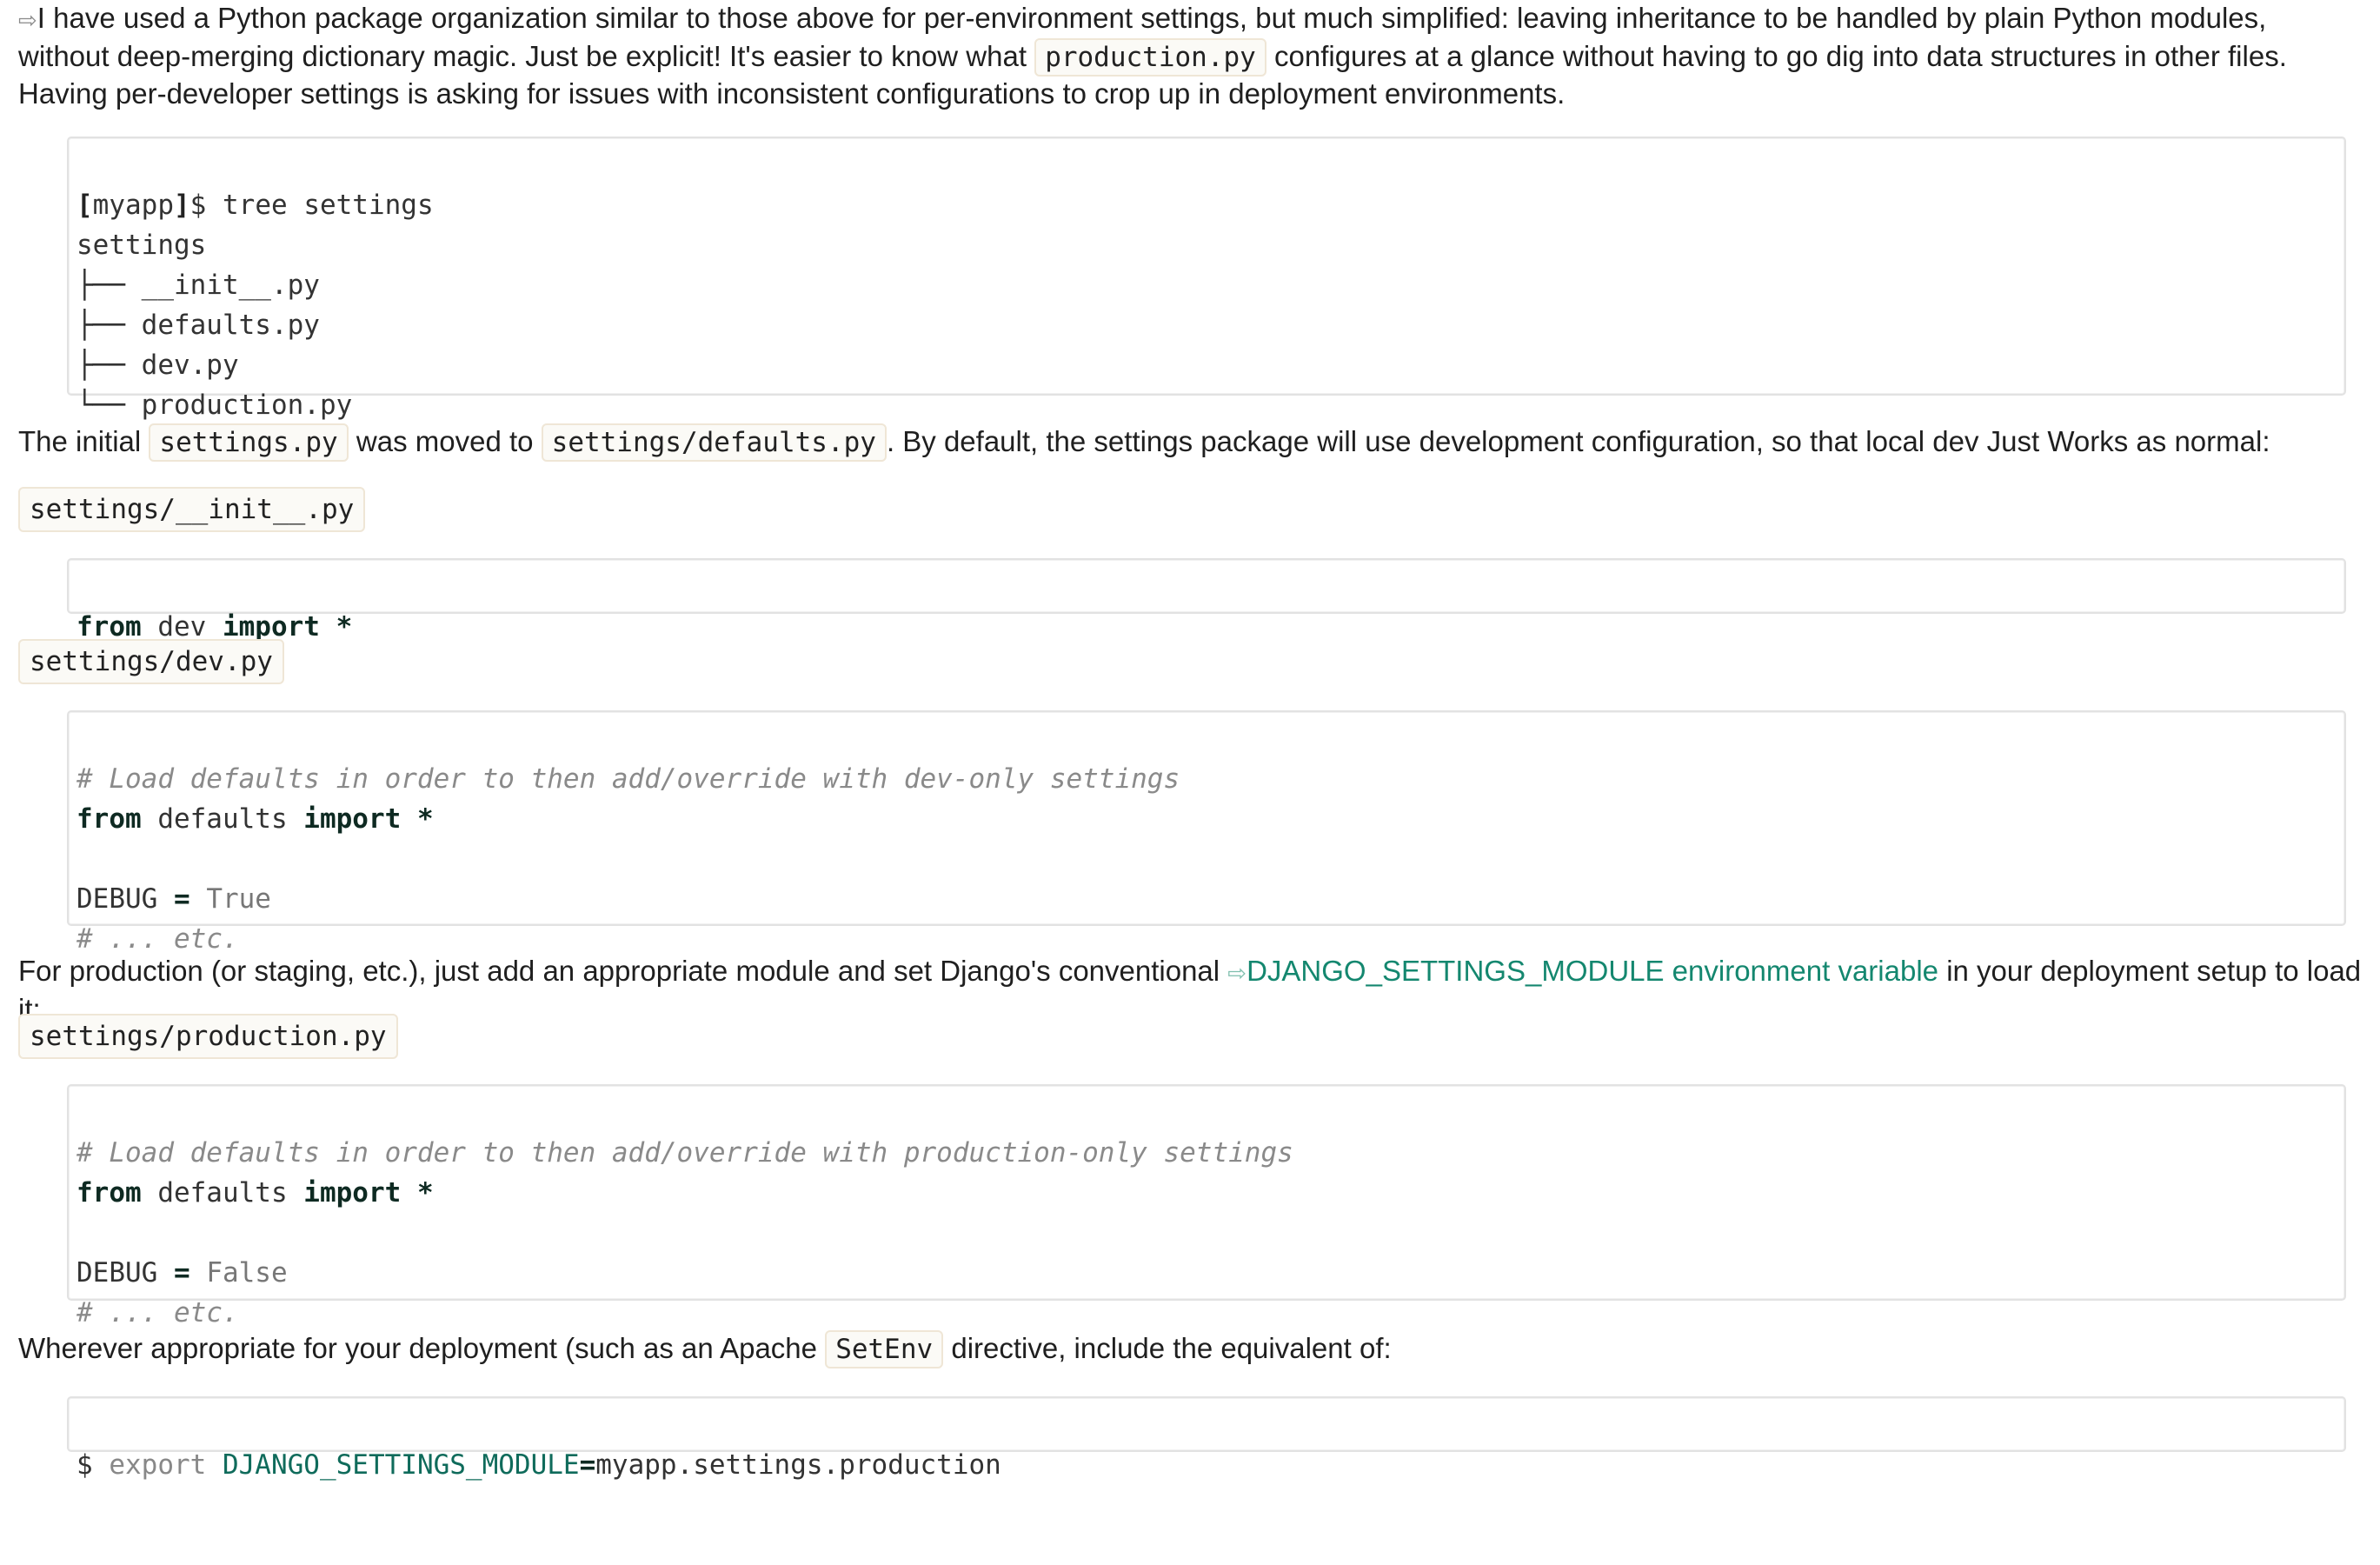 The image size is (2380, 1565). What do you see at coordinates (1150, 58) in the screenshot?
I see `inline-code-production: production.py` at bounding box center [1150, 58].